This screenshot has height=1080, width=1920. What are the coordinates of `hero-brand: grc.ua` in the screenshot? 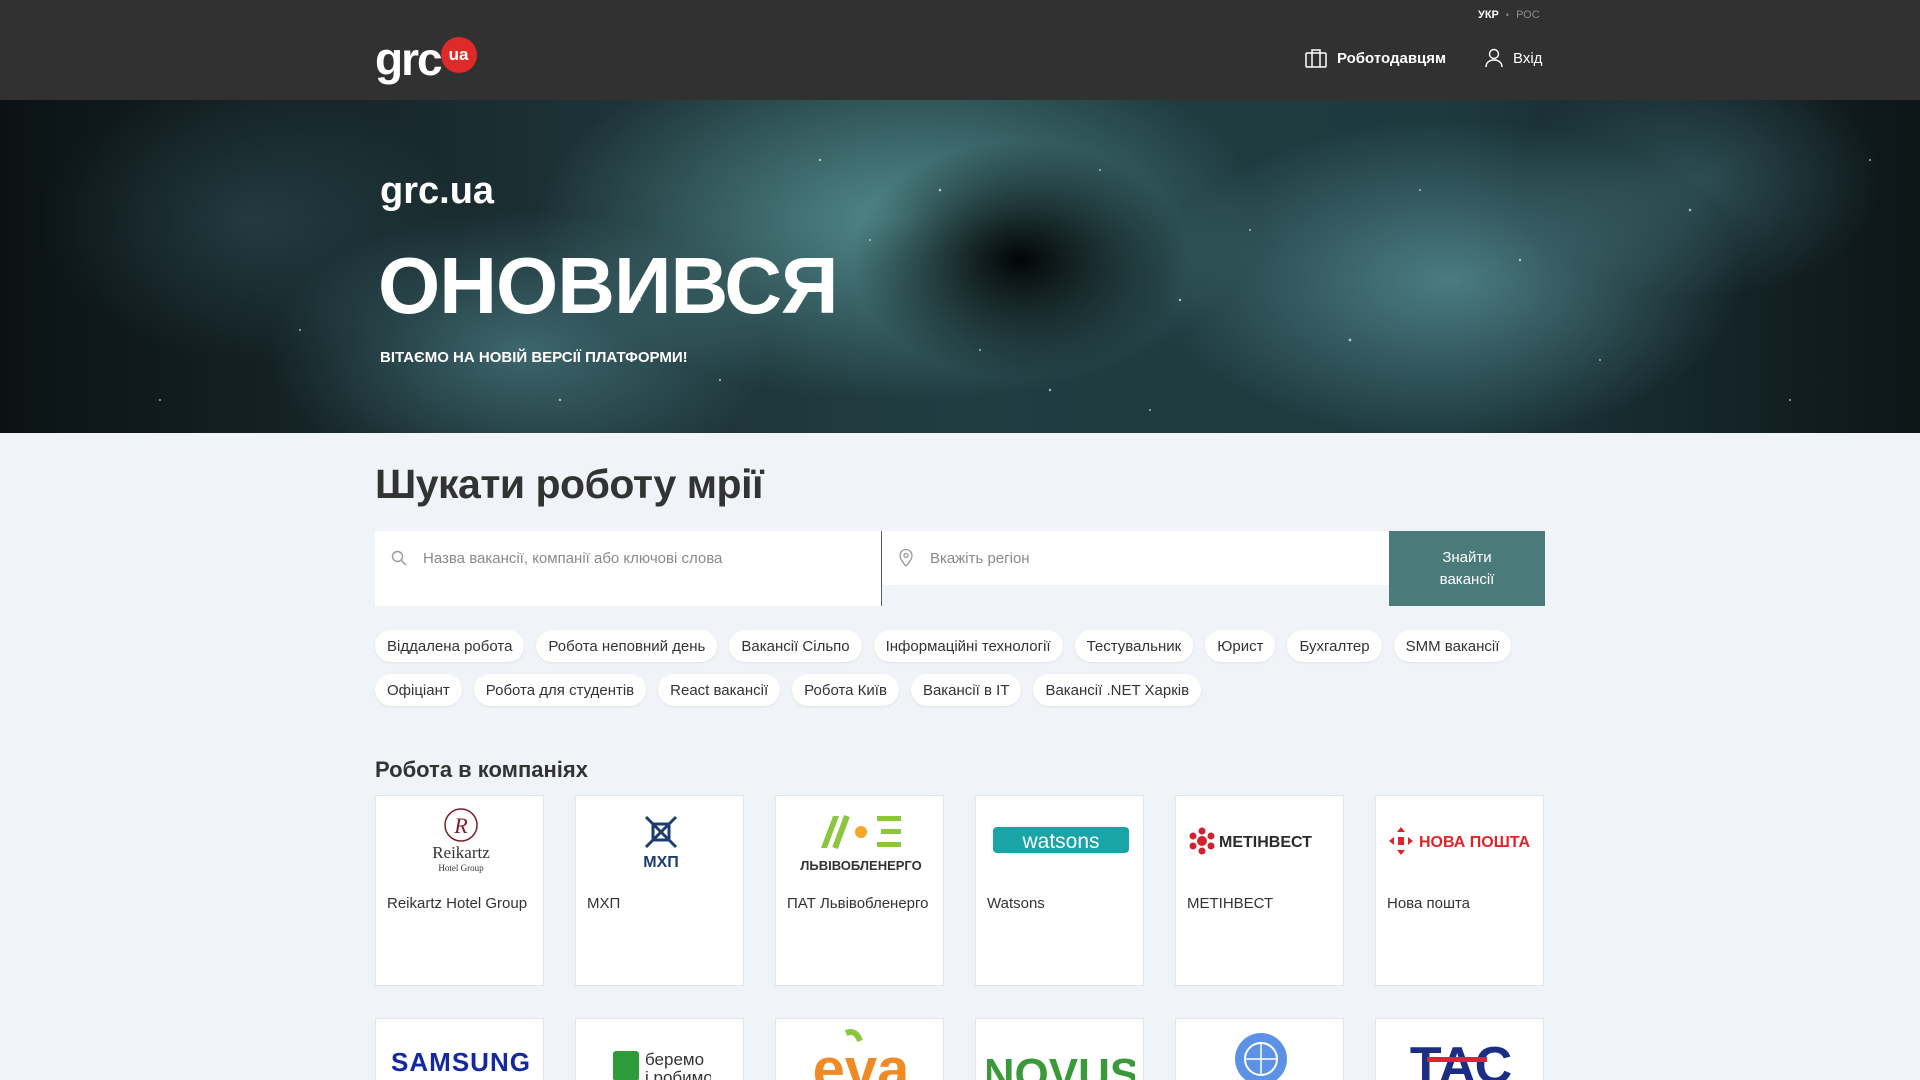 It's located at (437, 191).